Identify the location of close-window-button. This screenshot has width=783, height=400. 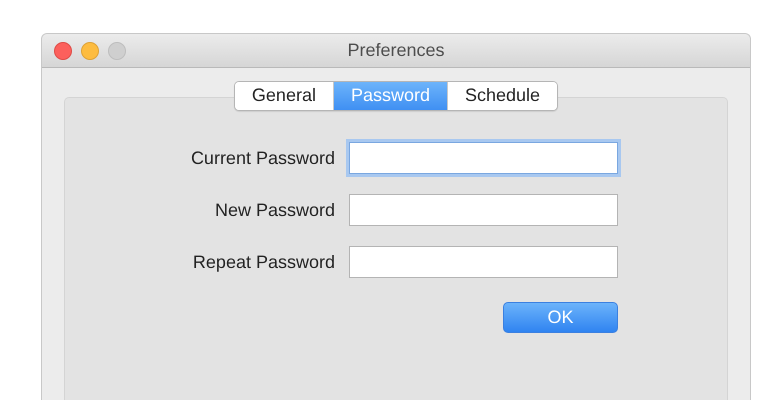
(63, 51).